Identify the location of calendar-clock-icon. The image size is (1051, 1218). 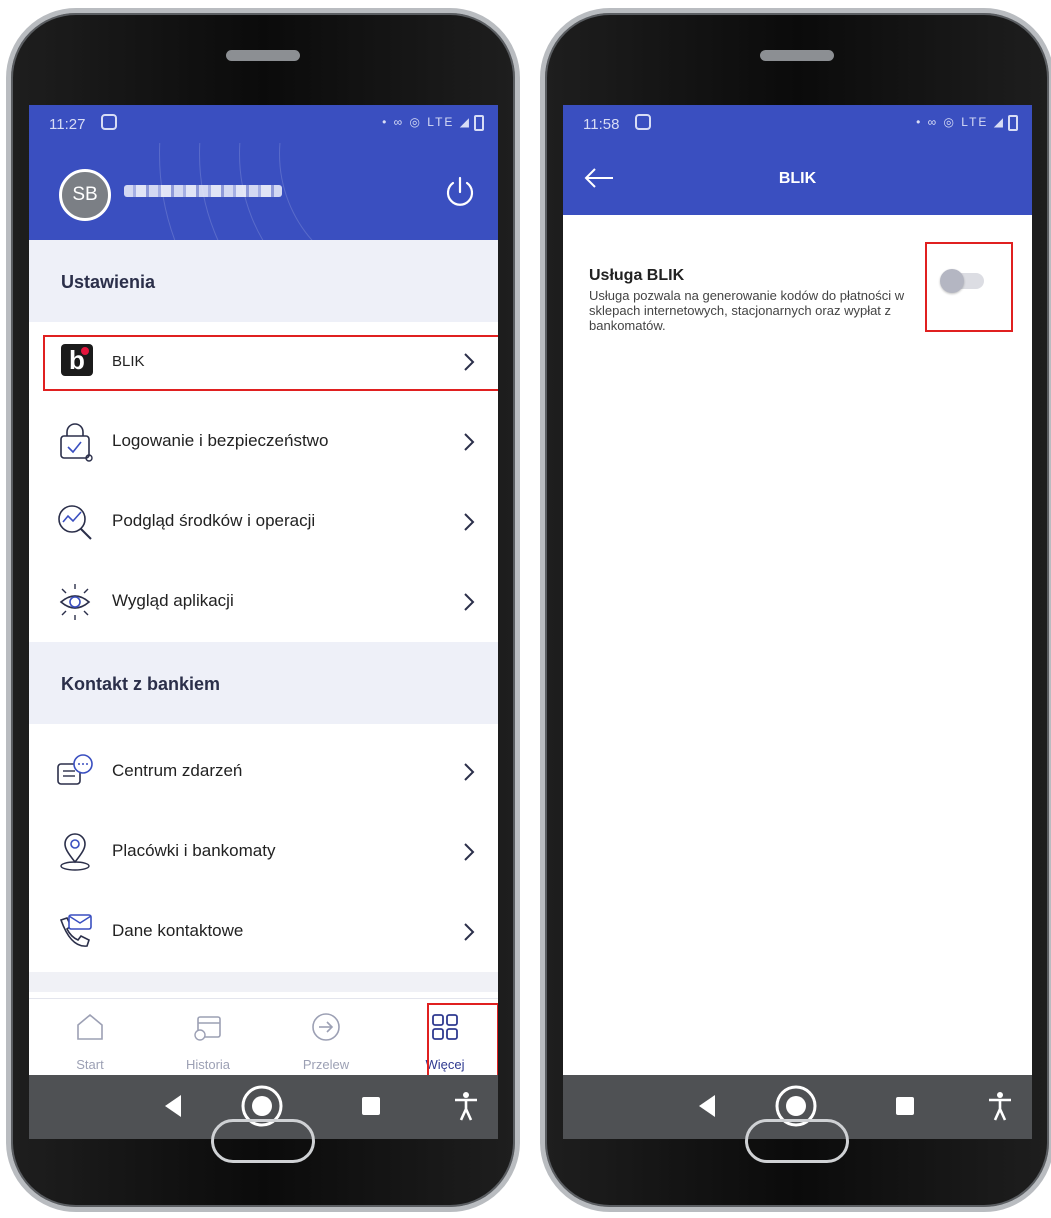
(207, 1028).